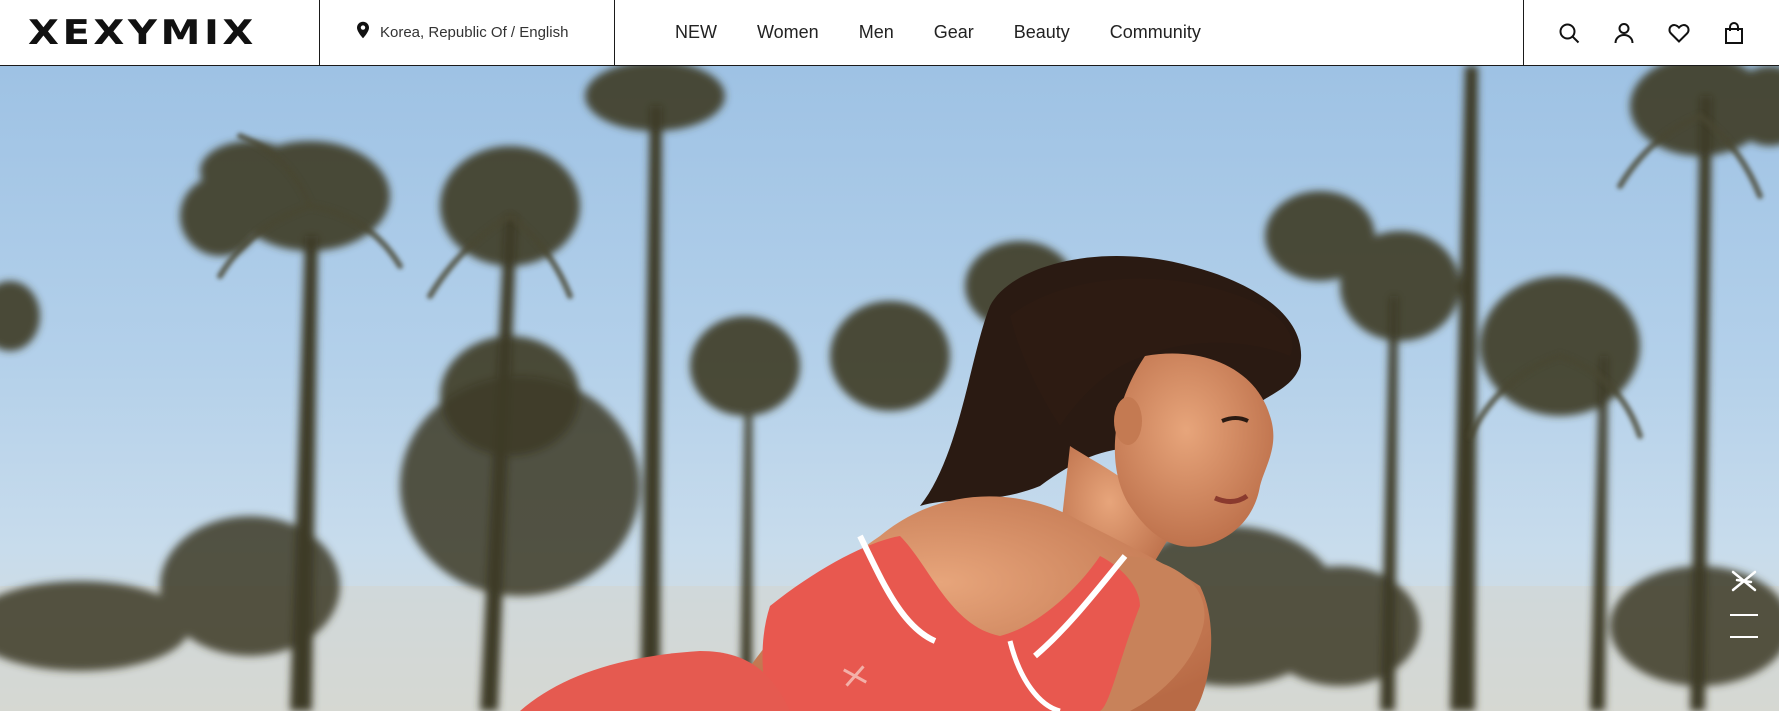 Image resolution: width=1779 pixels, height=711 pixels. I want to click on menu-icon, so click(1744, 626).